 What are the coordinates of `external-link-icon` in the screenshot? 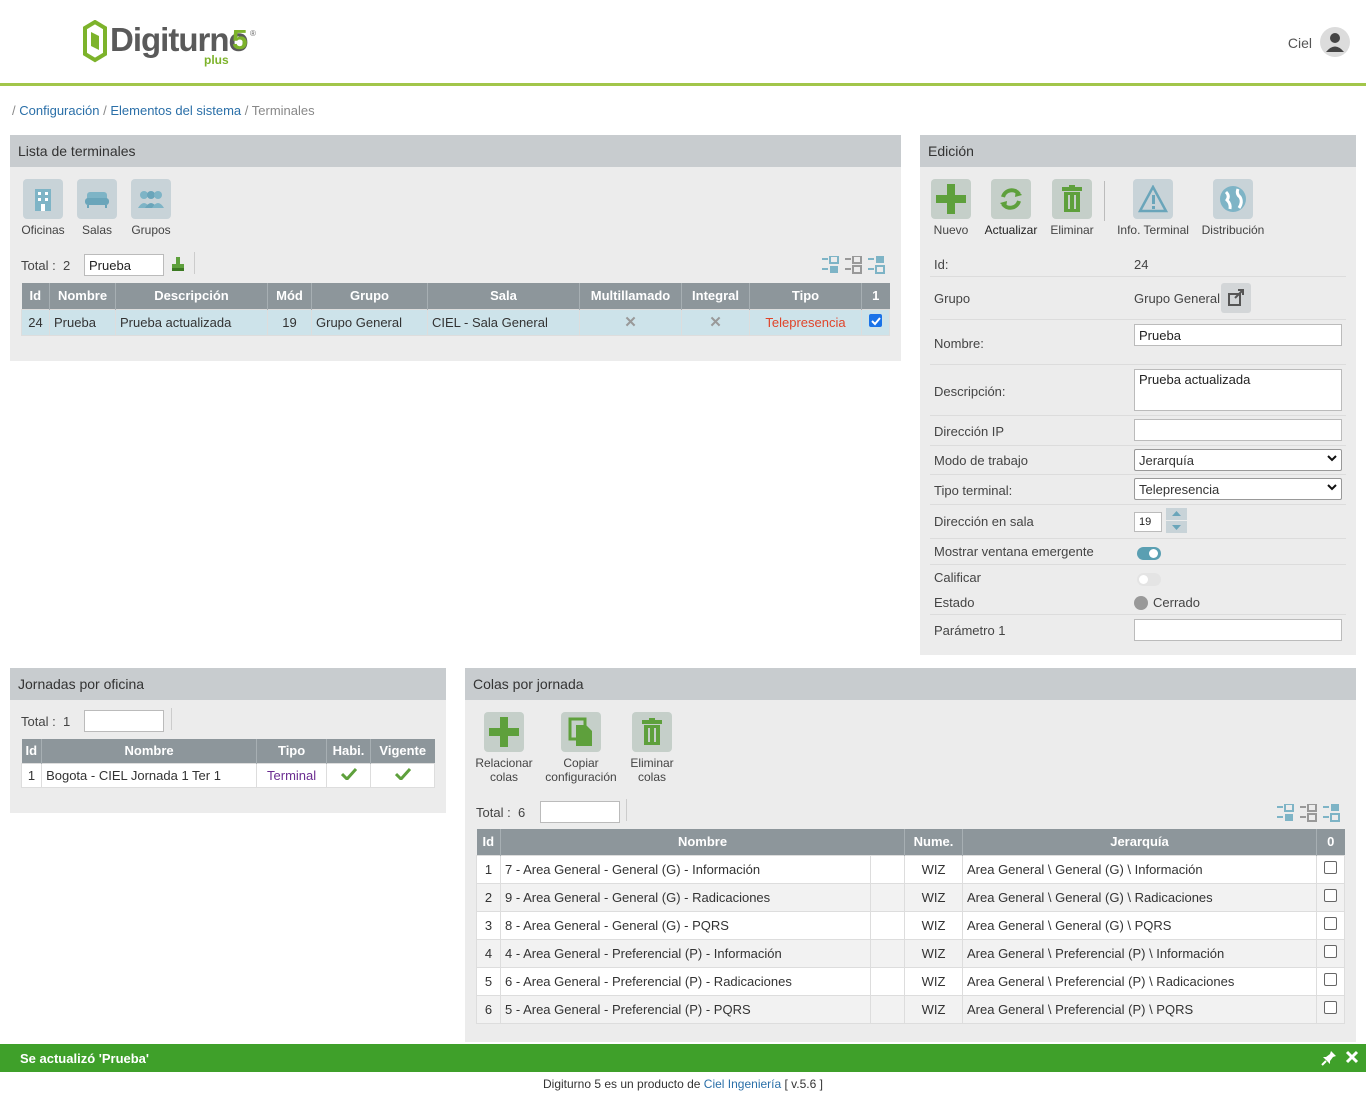 It's located at (1236, 298).